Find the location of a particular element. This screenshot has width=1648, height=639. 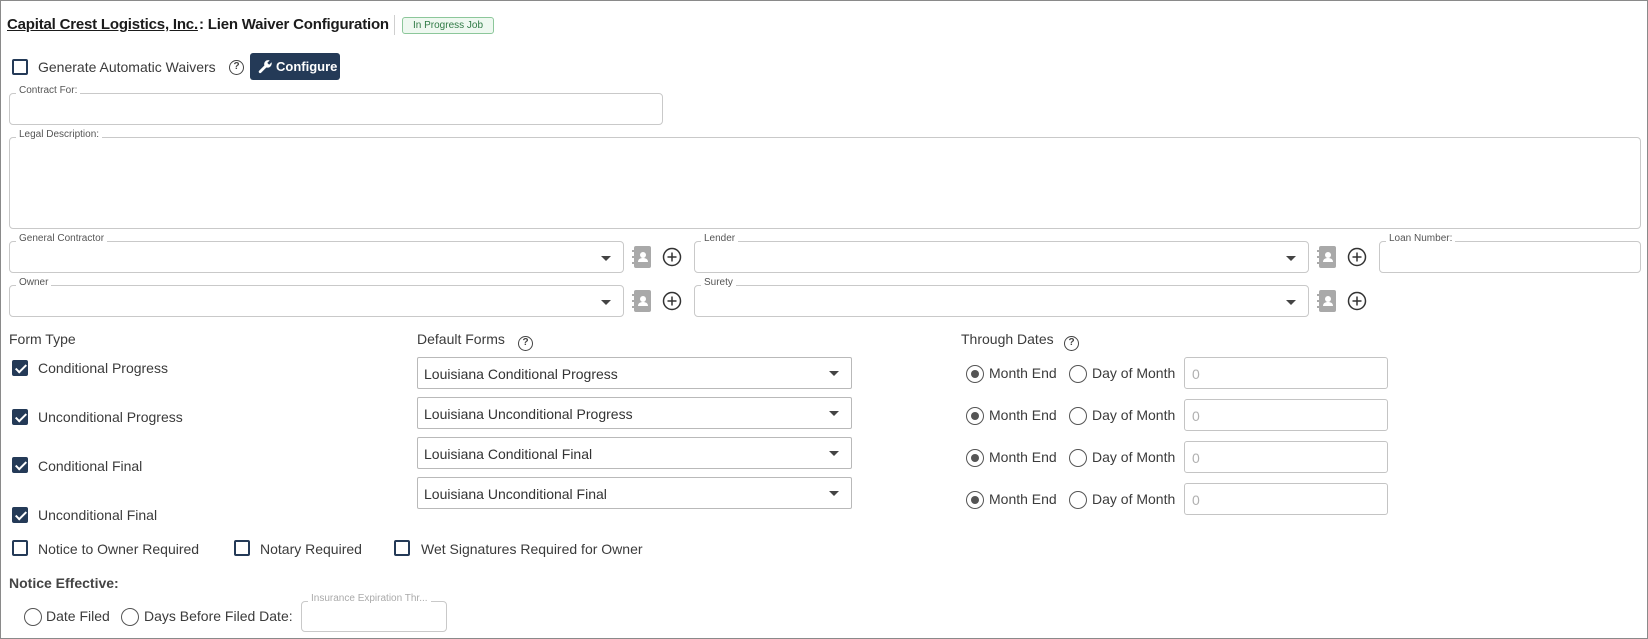

unconditional-progress-label: Unconditional Progress is located at coordinates (110, 417).